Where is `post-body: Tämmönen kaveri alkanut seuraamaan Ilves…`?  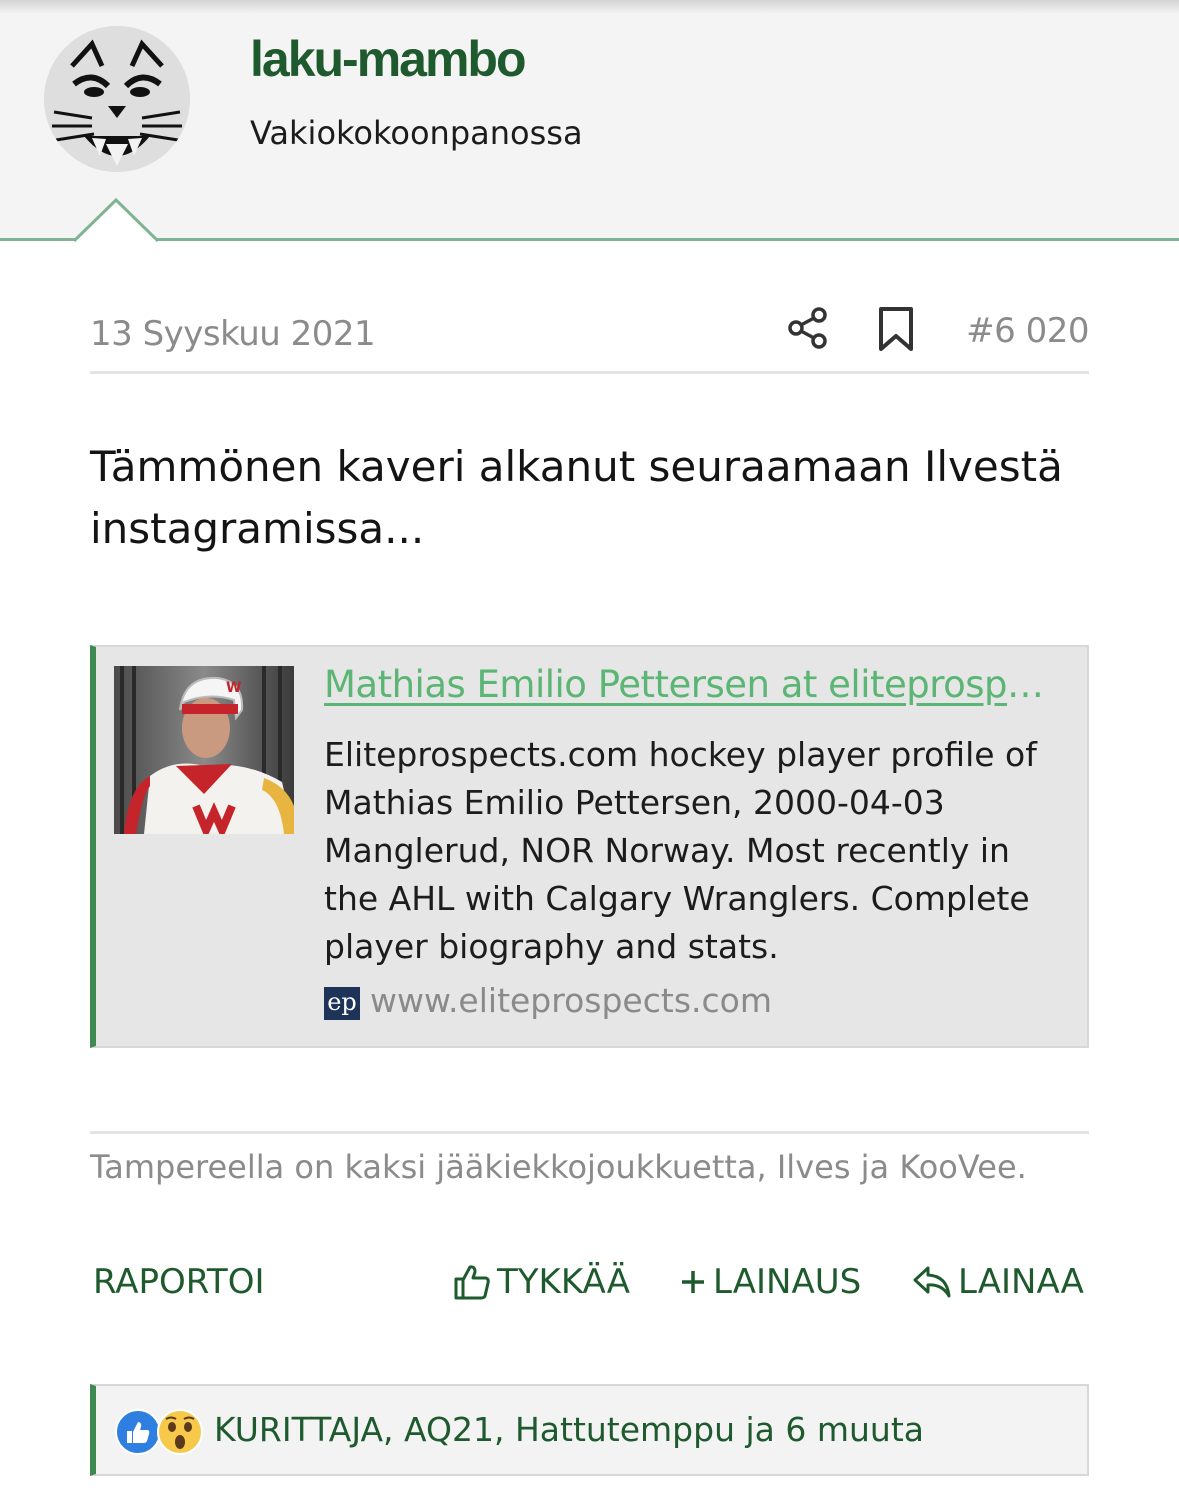
post-body: Tämmönen kaveri alkanut seuraamaan Ilves… is located at coordinates (576, 497).